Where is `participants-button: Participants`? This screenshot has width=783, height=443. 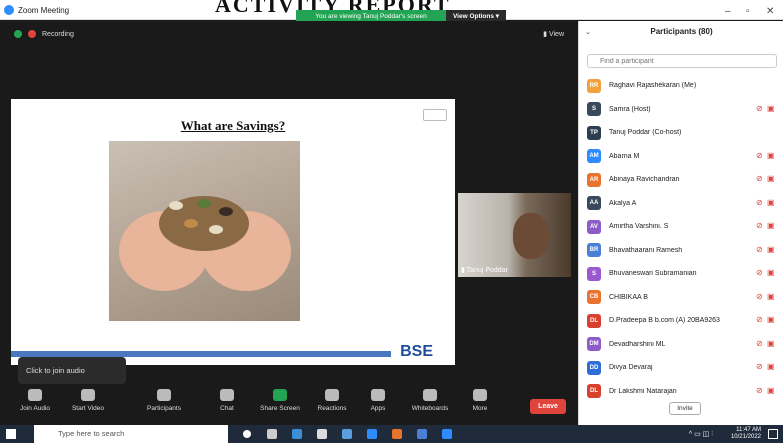 participants-button: Participants is located at coordinates (164, 400).